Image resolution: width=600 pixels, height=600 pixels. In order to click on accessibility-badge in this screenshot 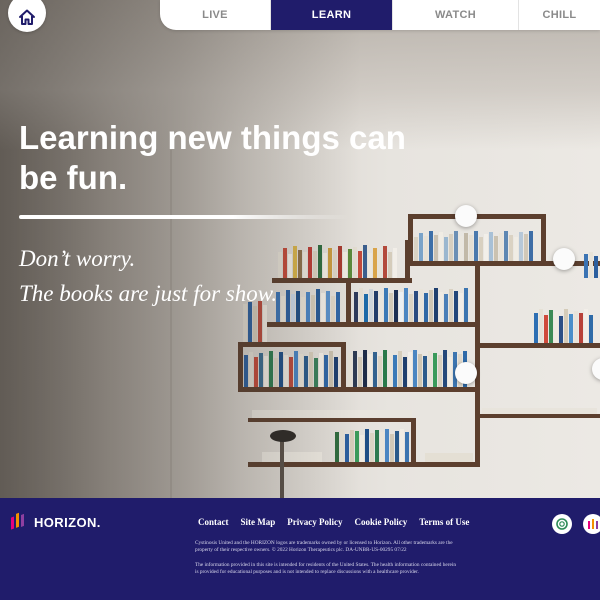, I will do `click(562, 524)`.